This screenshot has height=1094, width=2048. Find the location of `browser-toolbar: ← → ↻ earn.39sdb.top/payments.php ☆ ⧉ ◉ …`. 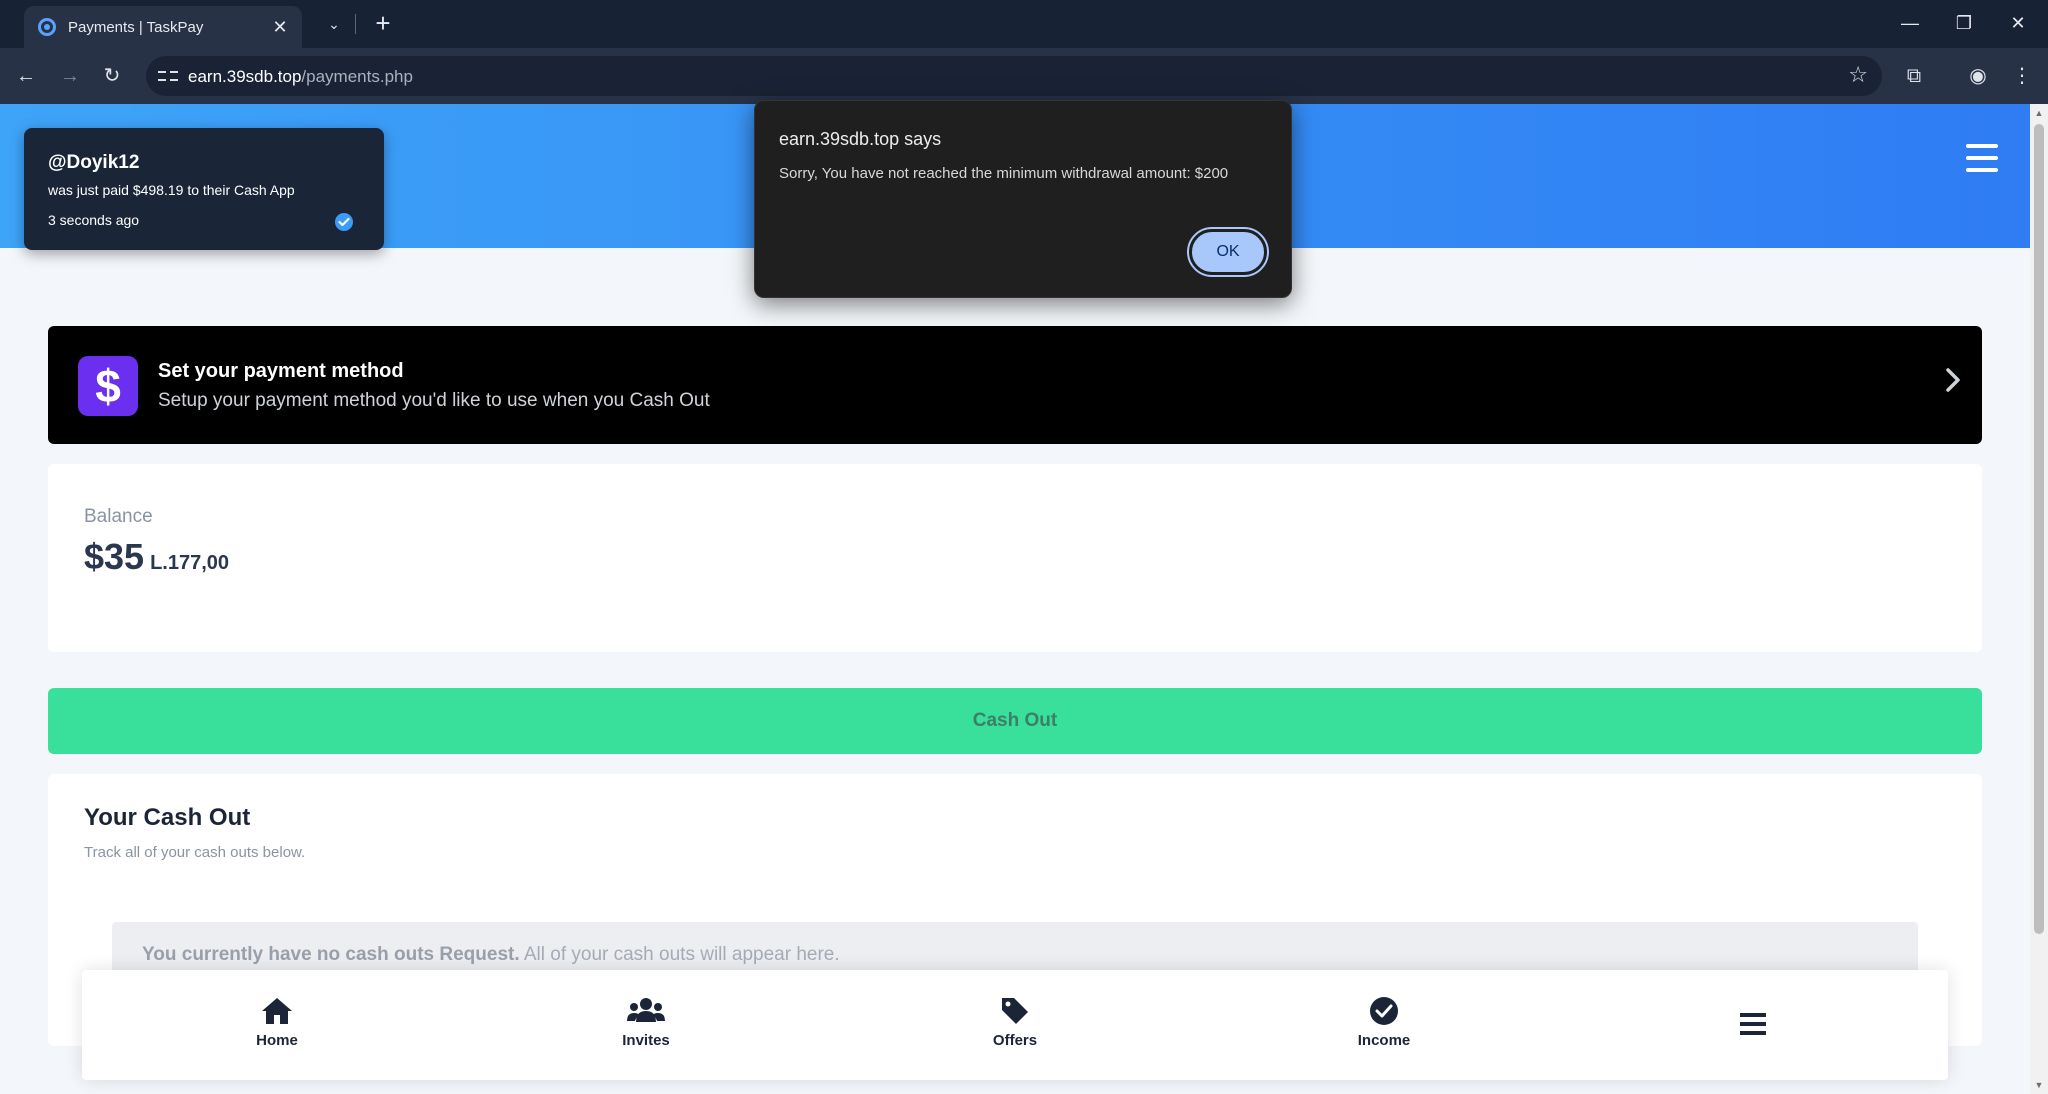

browser-toolbar: ← → ↻ earn.39sdb.top/payments.php ☆ ⧉ ◉ … is located at coordinates (1024, 76).